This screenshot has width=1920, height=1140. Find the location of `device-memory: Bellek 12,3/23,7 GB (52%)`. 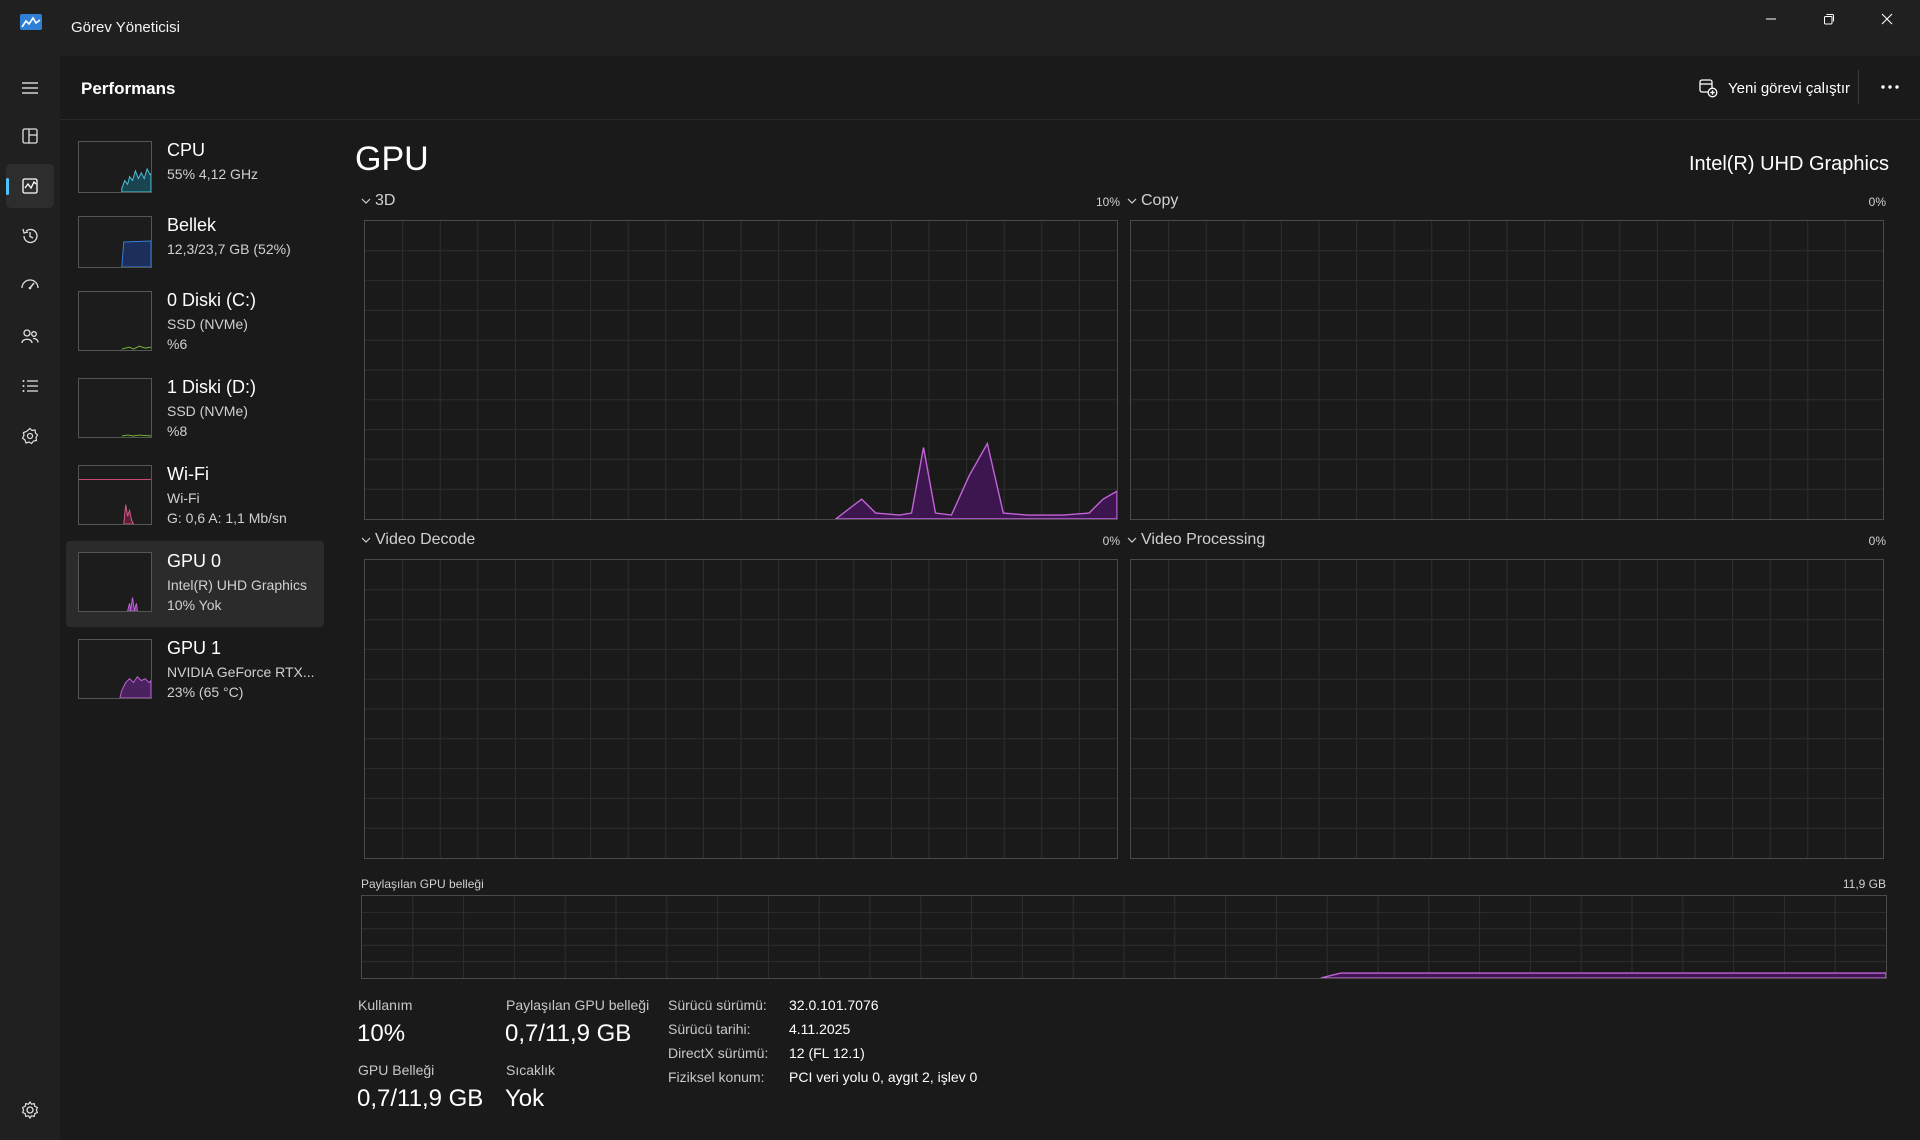

device-memory: Bellek 12,3/23,7 GB (52%) is located at coordinates (195, 248).